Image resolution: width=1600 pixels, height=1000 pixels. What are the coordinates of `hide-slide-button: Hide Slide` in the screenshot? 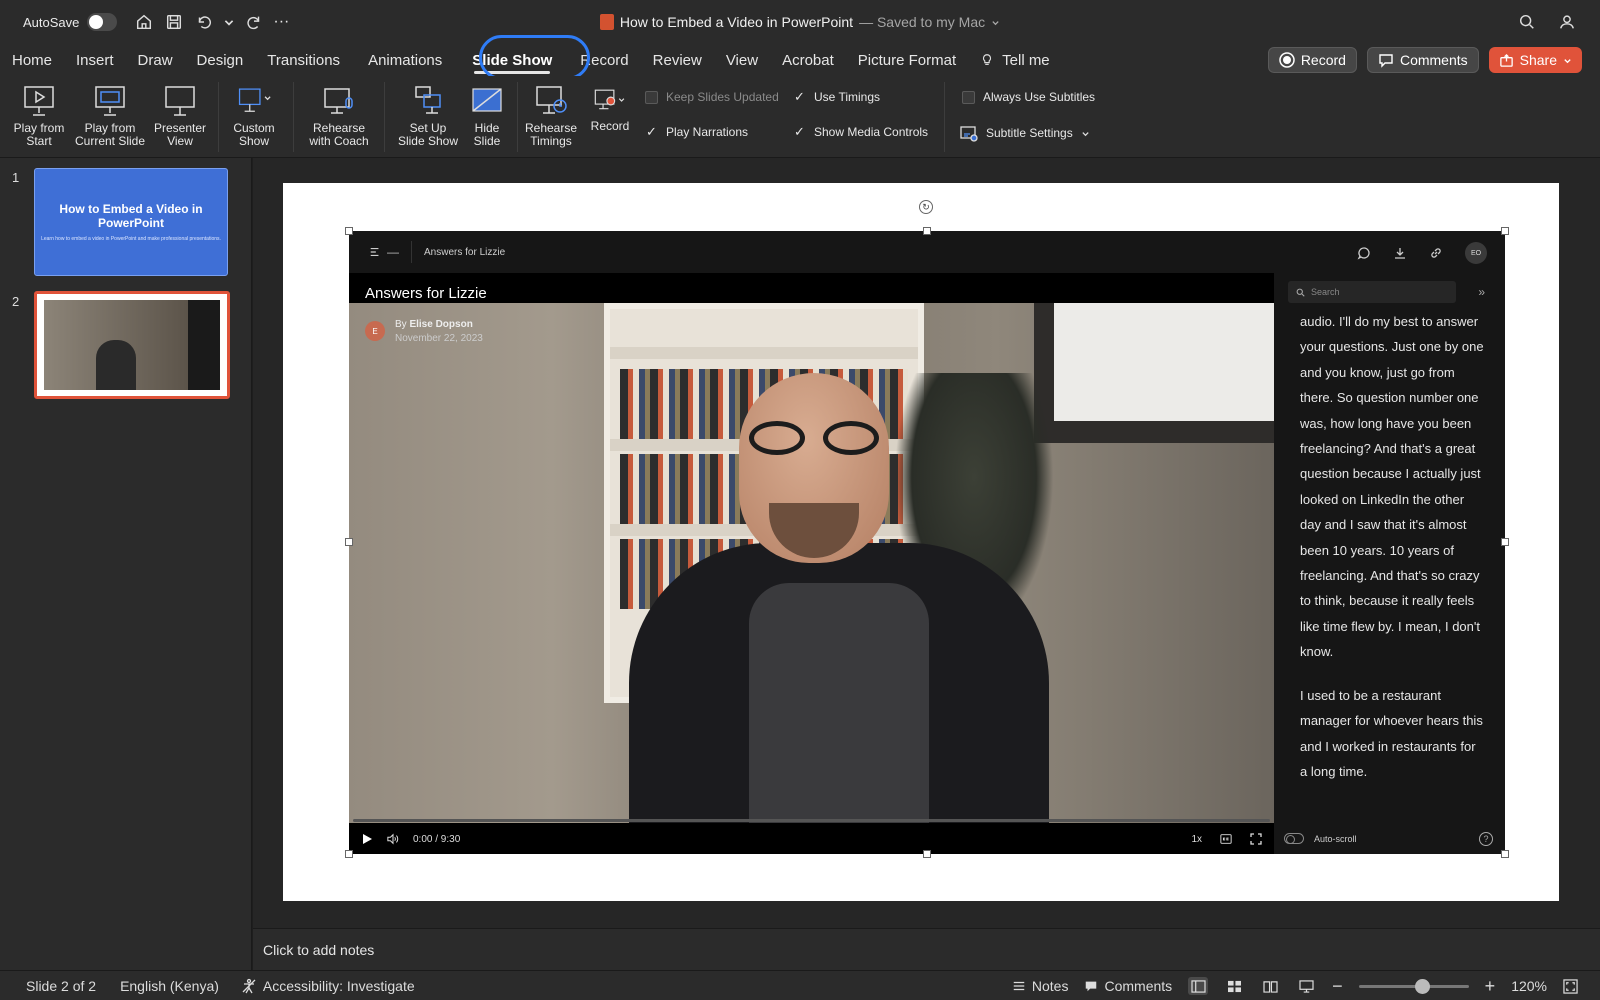 It's located at (487, 112).